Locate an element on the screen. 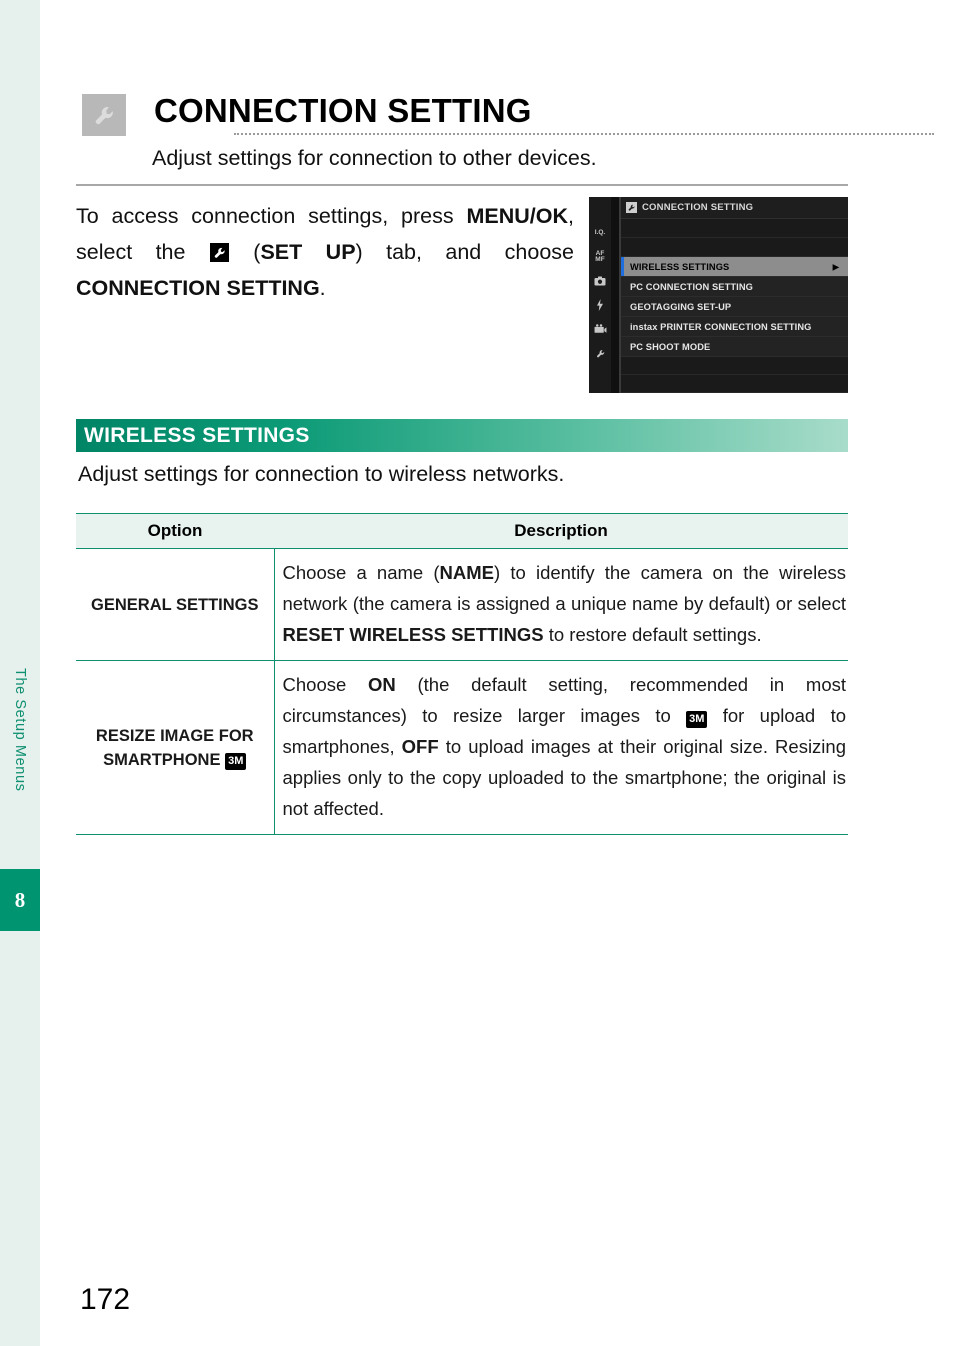 This screenshot has height=1346, width=954. intro-menu-ok-label: MENU/OK is located at coordinates (517, 216).